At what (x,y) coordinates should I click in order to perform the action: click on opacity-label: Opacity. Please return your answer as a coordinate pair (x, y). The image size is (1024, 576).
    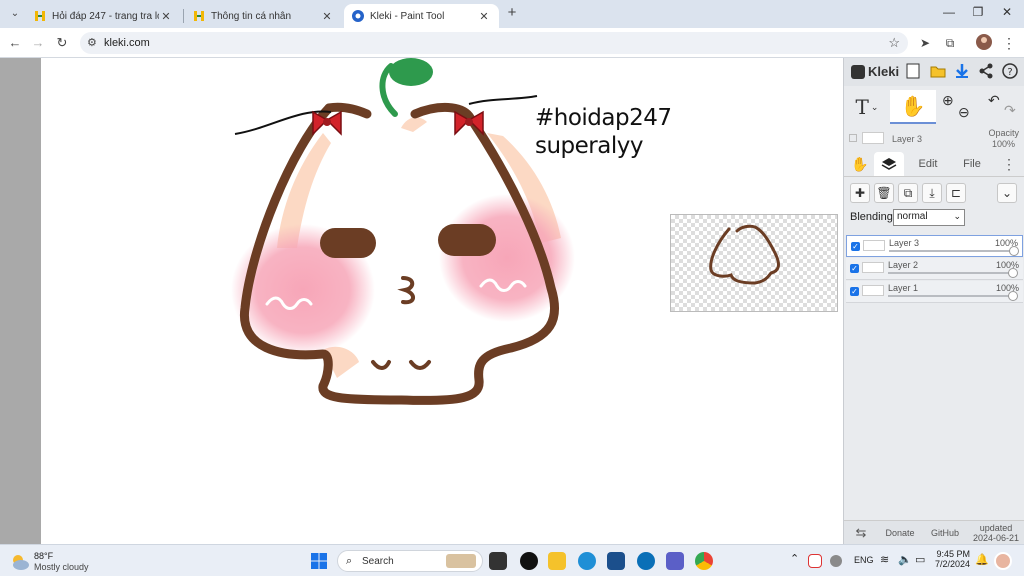
    Looking at the image, I should click on (1003, 133).